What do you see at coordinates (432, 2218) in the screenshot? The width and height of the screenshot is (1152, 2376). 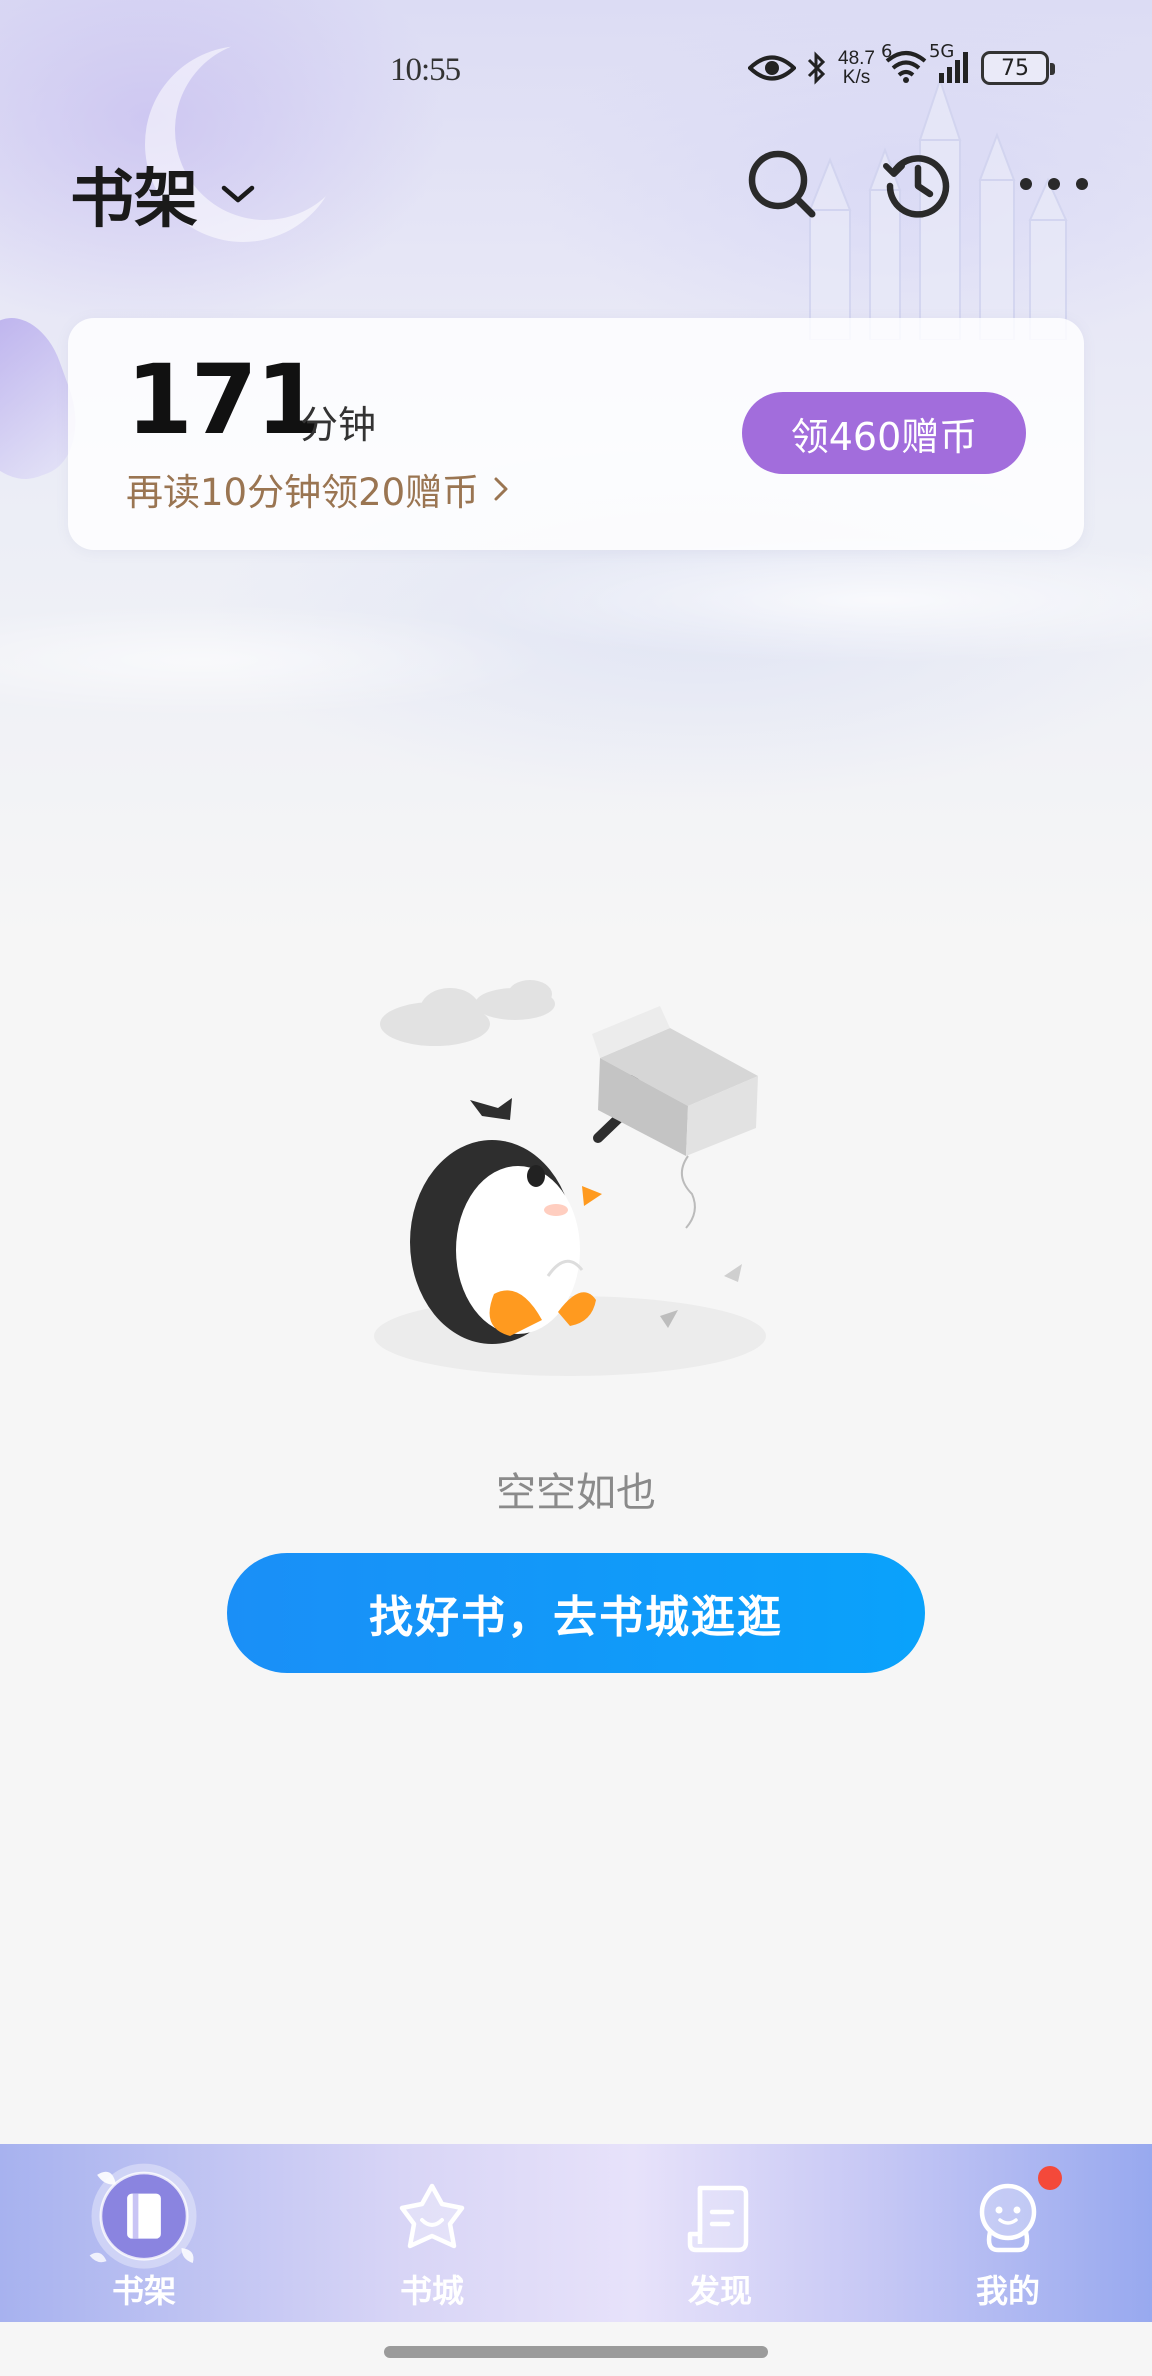 I see `bookstore-icon` at bounding box center [432, 2218].